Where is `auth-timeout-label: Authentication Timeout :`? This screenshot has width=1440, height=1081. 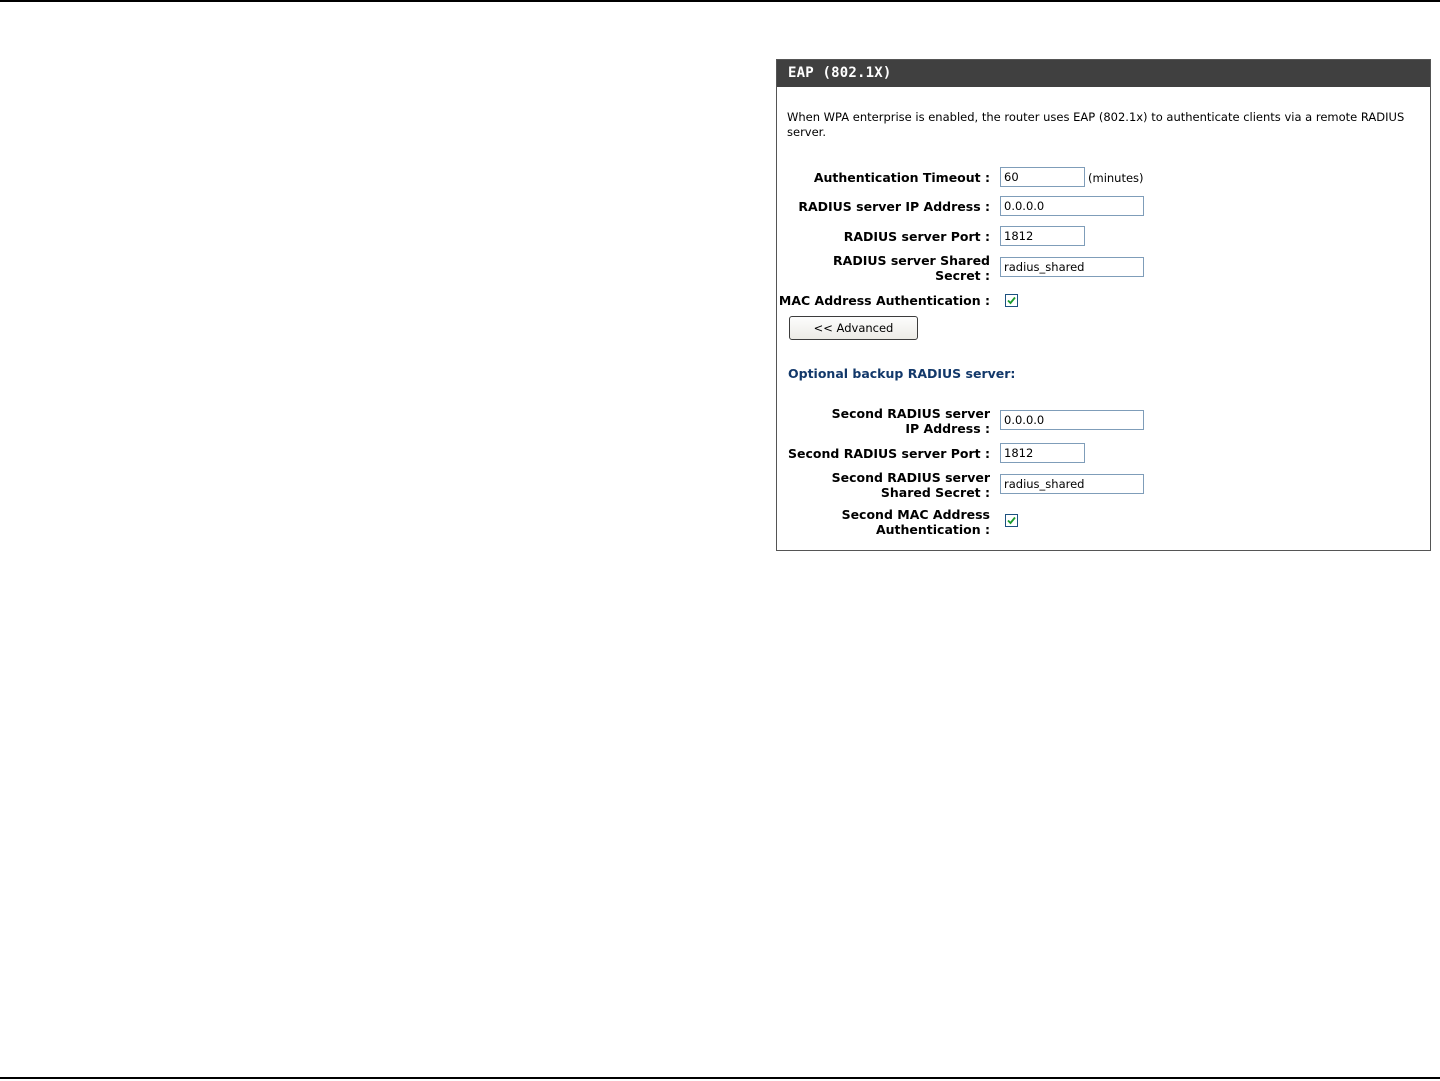 auth-timeout-label: Authentication Timeout : is located at coordinates (901, 177).